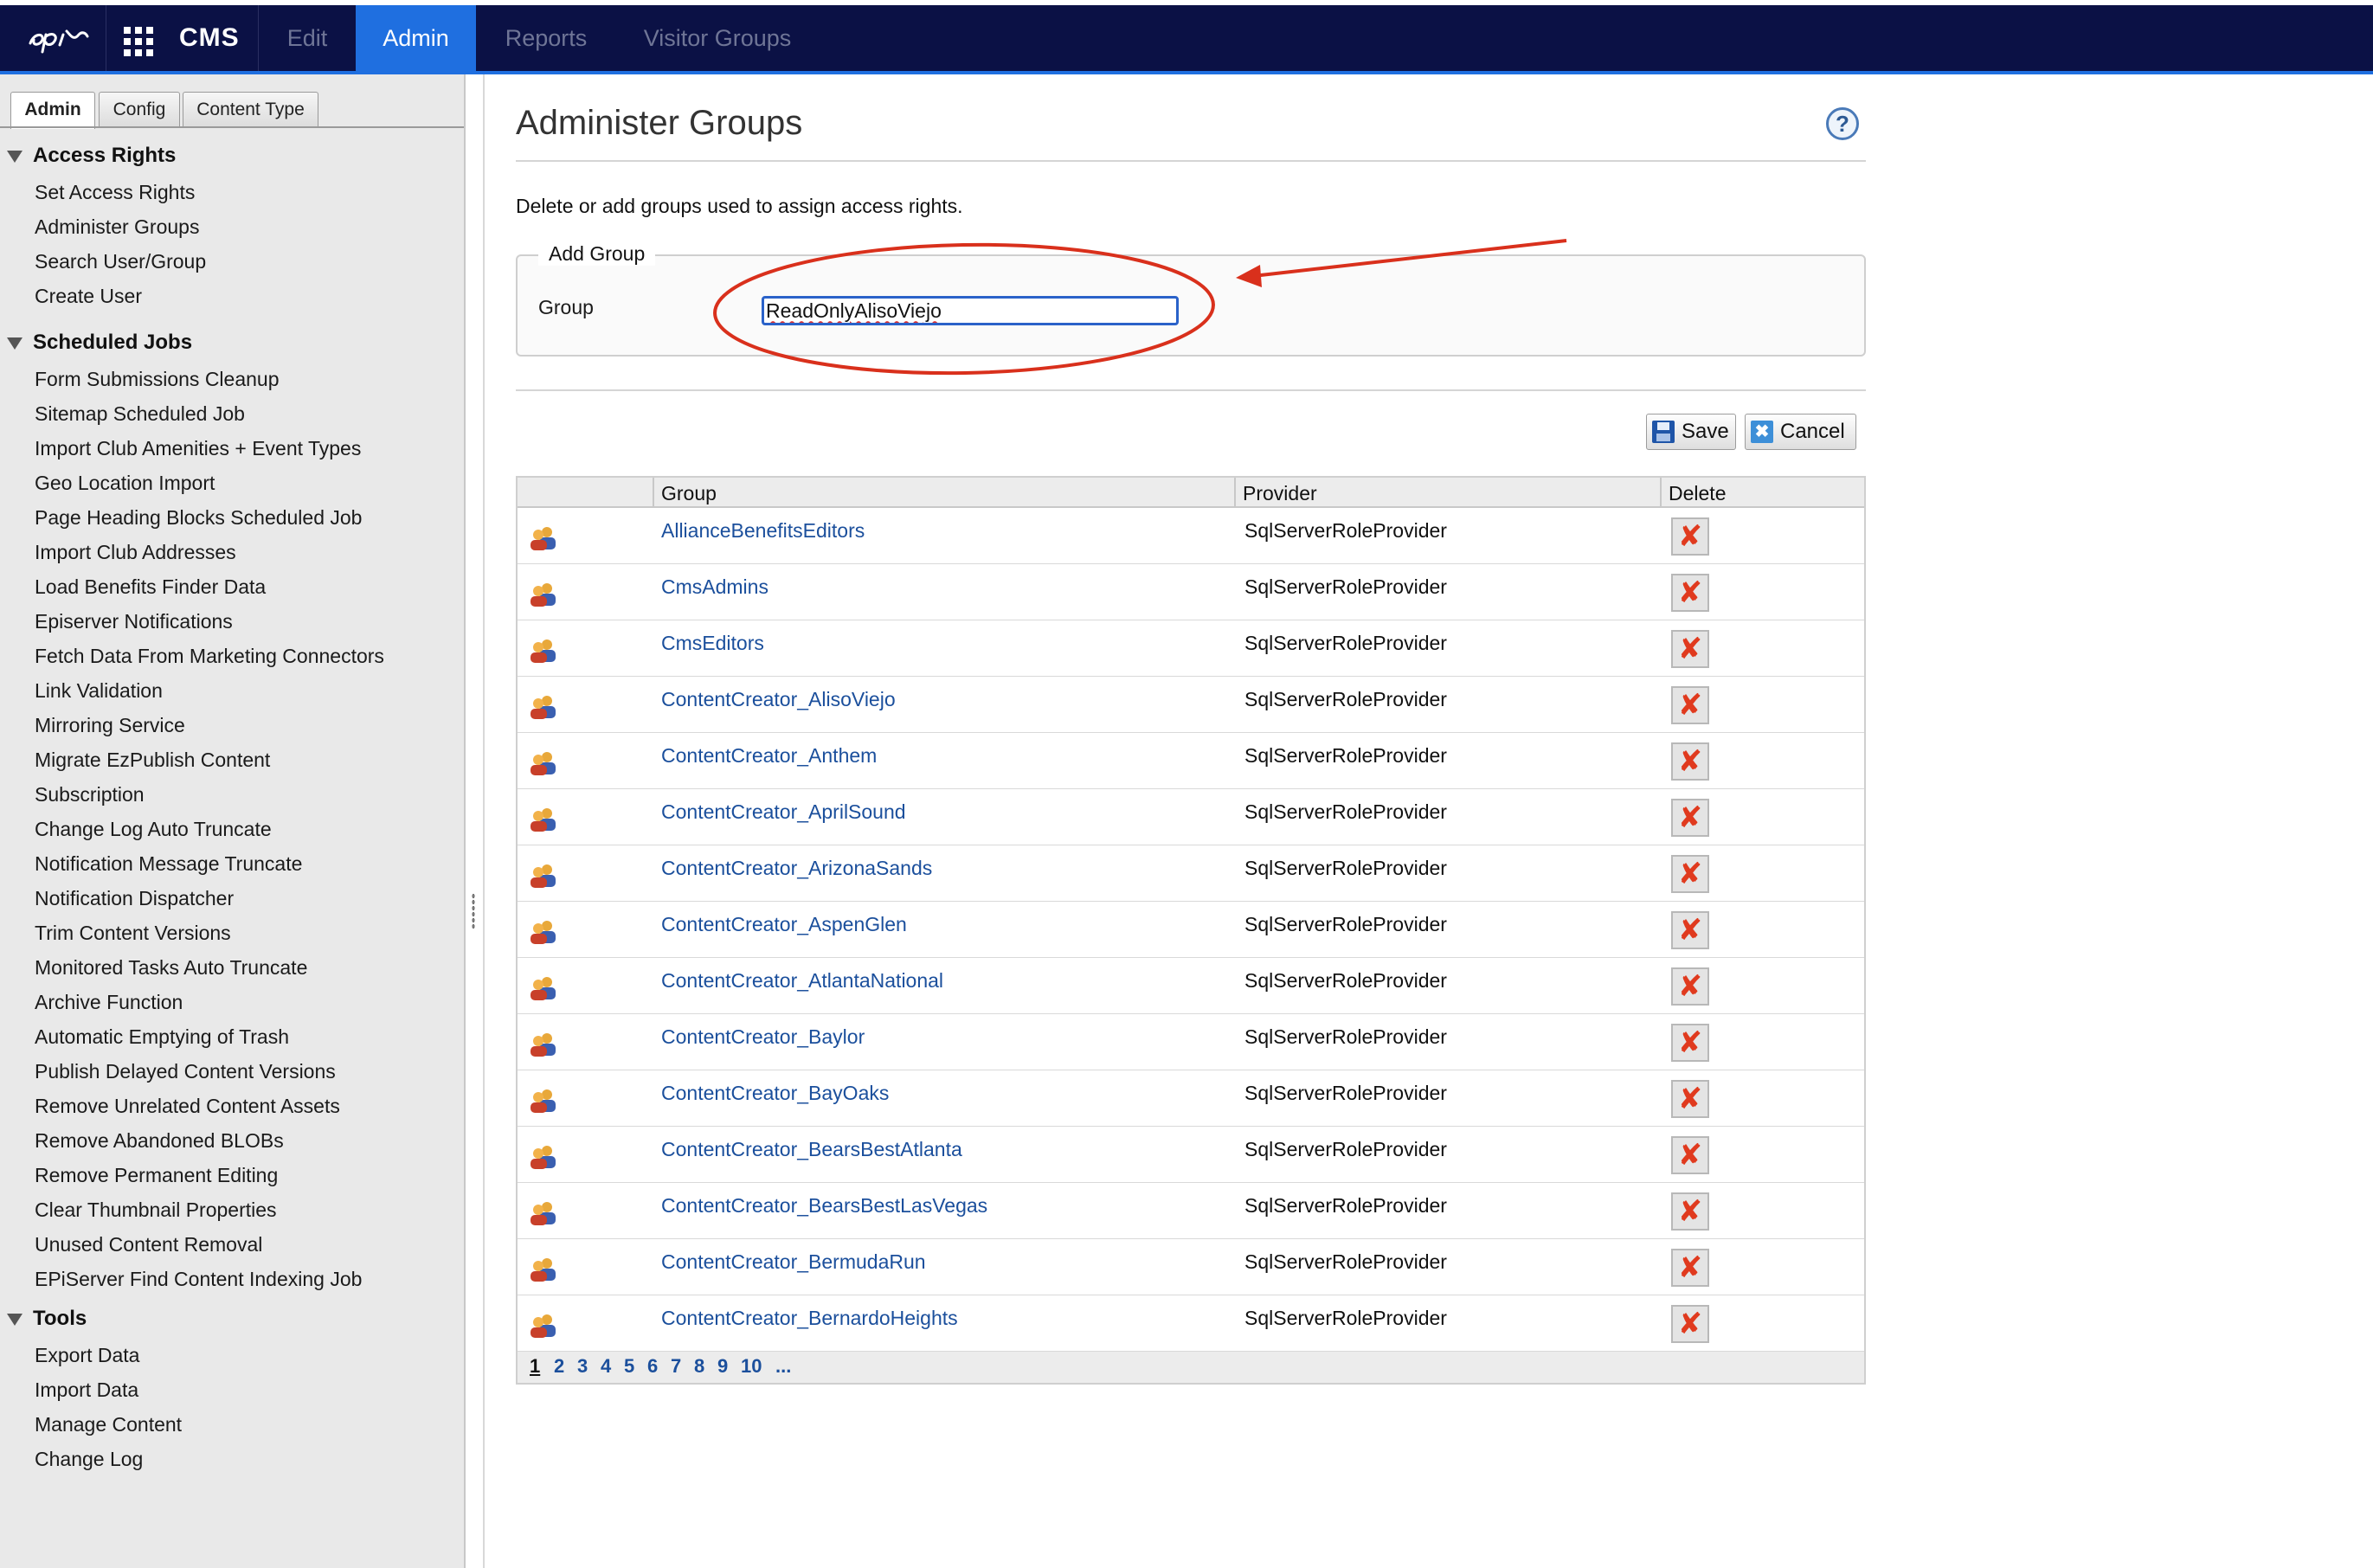 The image size is (2373, 1568). I want to click on user-group-icon, so click(543, 1213).